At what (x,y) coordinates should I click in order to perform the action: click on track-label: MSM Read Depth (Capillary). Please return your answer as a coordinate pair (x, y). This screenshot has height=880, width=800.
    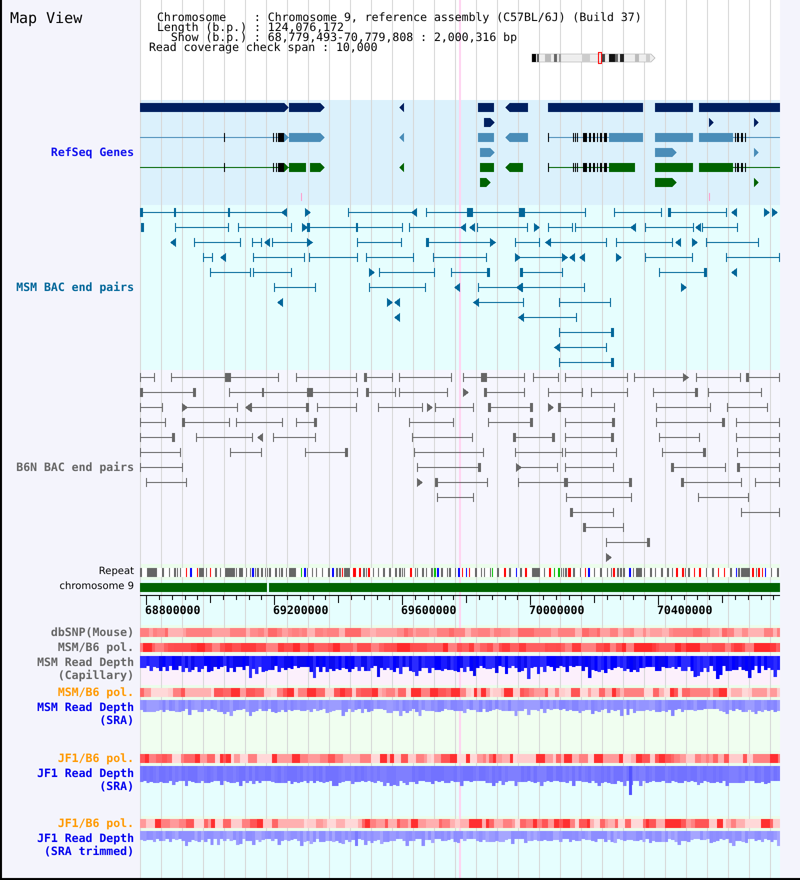
    Looking at the image, I should click on (85, 669).